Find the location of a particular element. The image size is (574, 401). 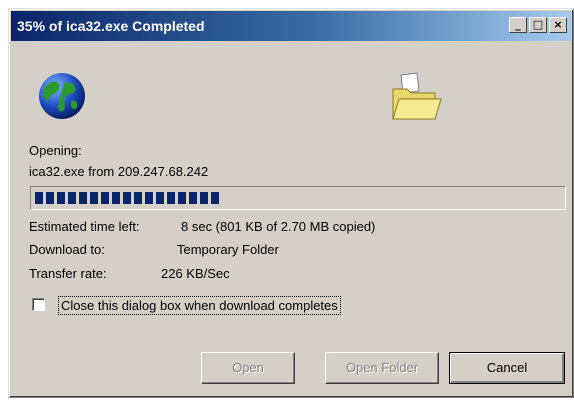

time-left-value: 8 sec (801 KB of 2.70 MB copied) is located at coordinates (278, 226).